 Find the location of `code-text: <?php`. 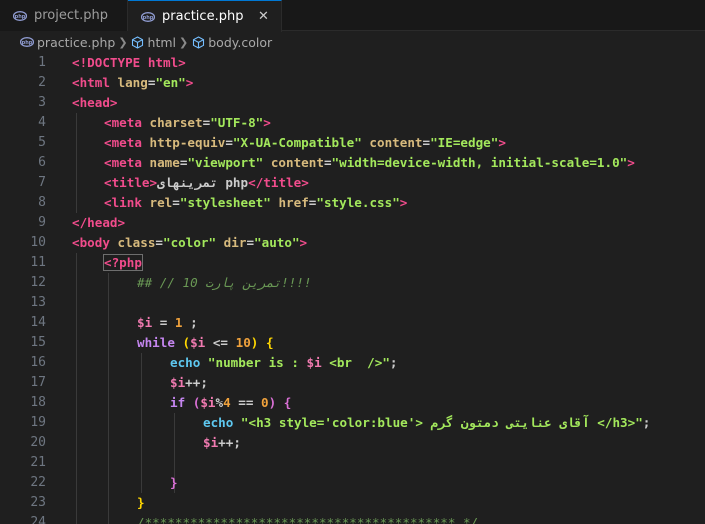

code-text: <?php is located at coordinates (123, 263).